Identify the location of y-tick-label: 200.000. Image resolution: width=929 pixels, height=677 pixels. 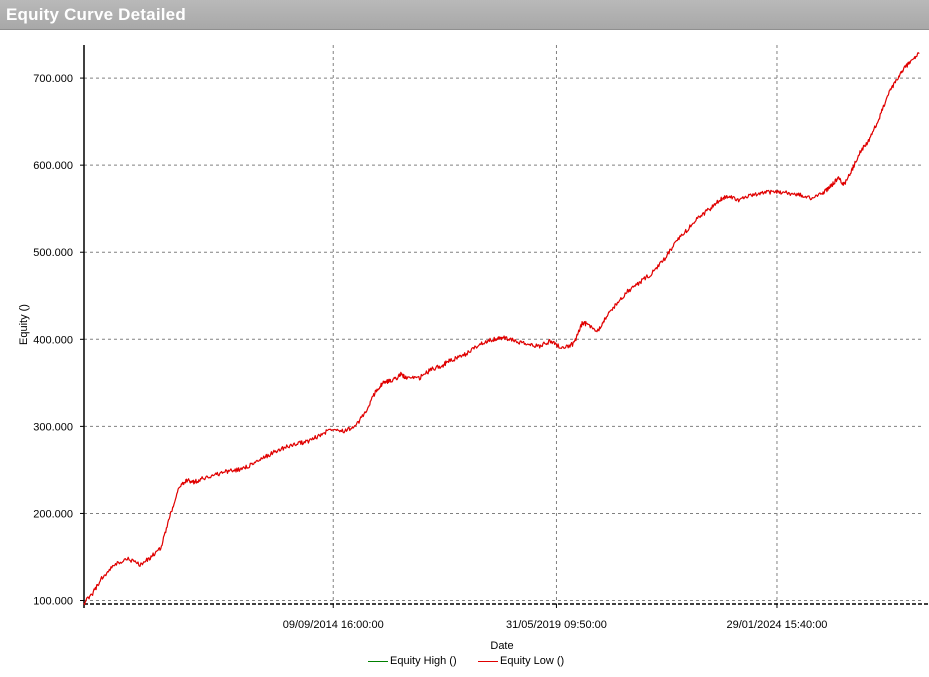
(53, 514).